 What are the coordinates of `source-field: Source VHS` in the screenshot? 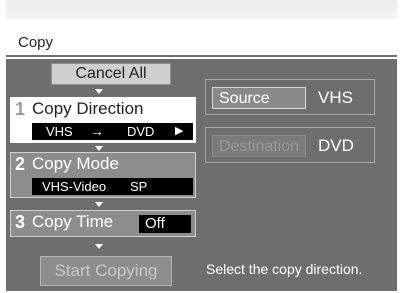 It's located at (290, 97).